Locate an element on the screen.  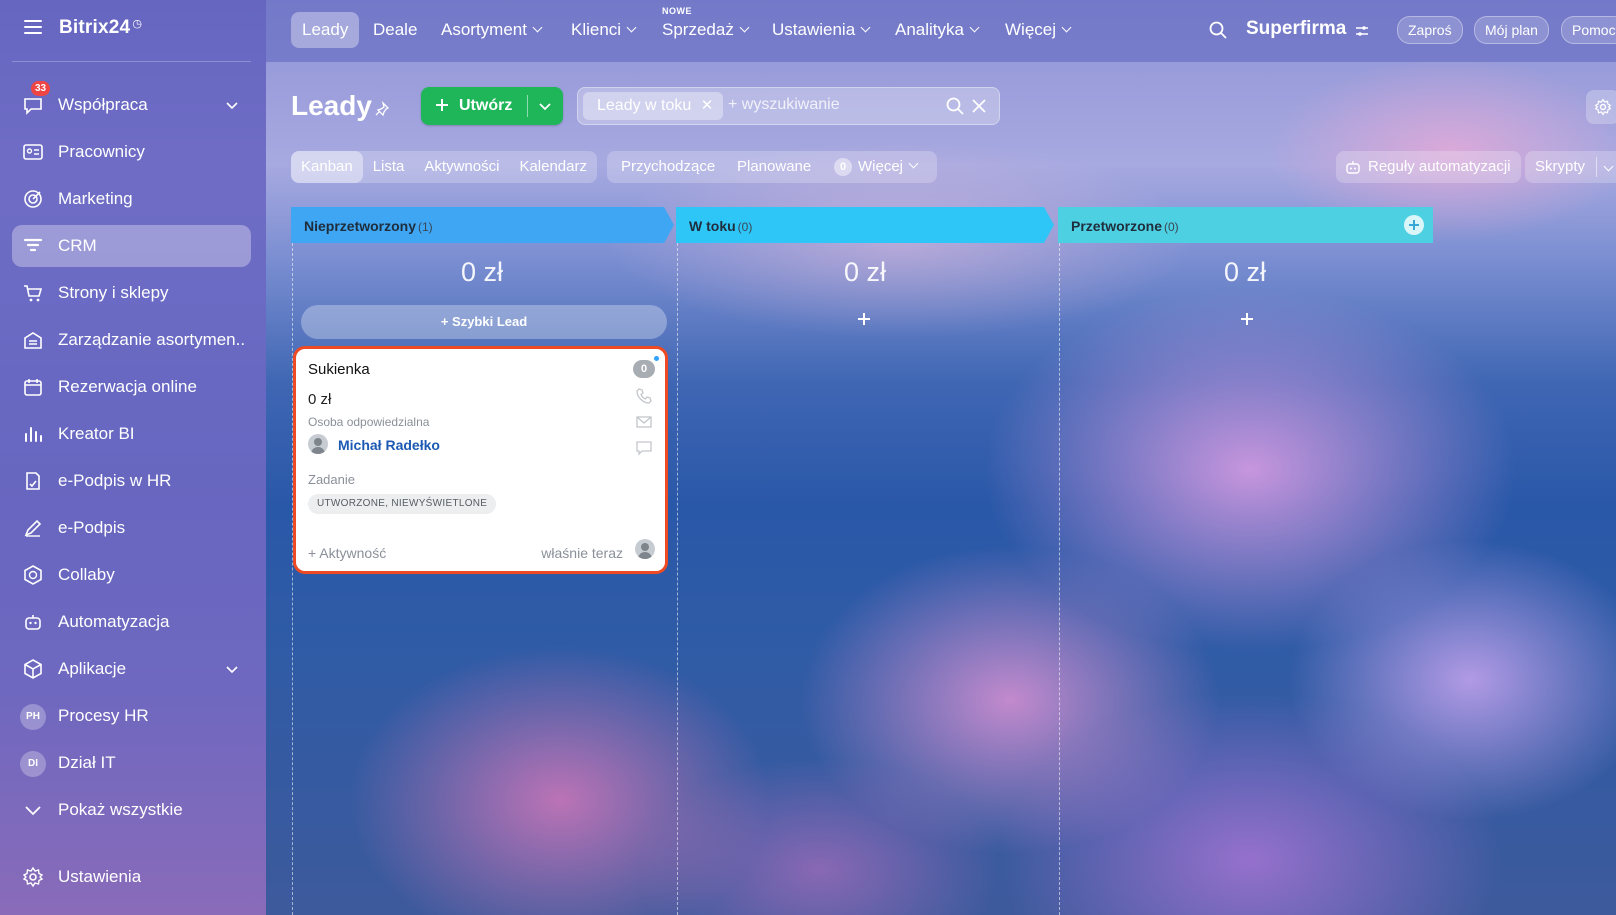
column-sum: 0 zł is located at coordinates (482, 272).